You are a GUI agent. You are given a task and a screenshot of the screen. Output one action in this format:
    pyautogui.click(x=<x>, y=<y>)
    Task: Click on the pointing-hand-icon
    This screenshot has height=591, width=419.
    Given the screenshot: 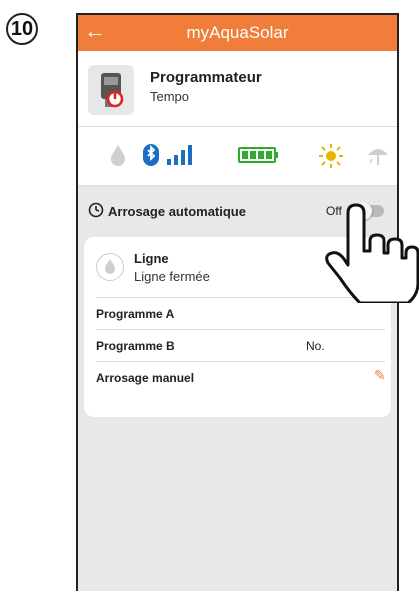 What is the action you would take?
    pyautogui.click(x=372, y=253)
    